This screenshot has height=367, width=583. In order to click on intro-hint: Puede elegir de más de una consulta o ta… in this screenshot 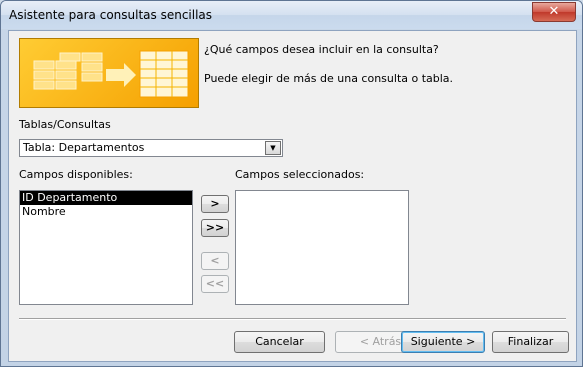, I will do `click(329, 78)`.